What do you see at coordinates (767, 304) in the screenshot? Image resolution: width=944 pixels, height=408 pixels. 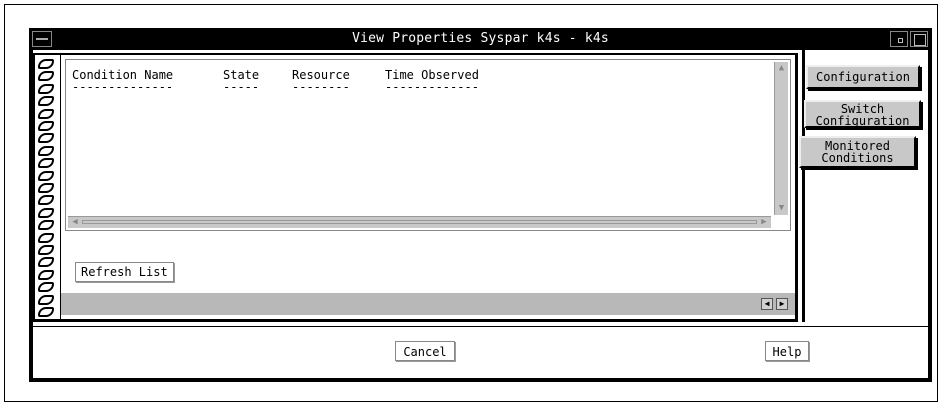 I see `previous-page-icon: ◀` at bounding box center [767, 304].